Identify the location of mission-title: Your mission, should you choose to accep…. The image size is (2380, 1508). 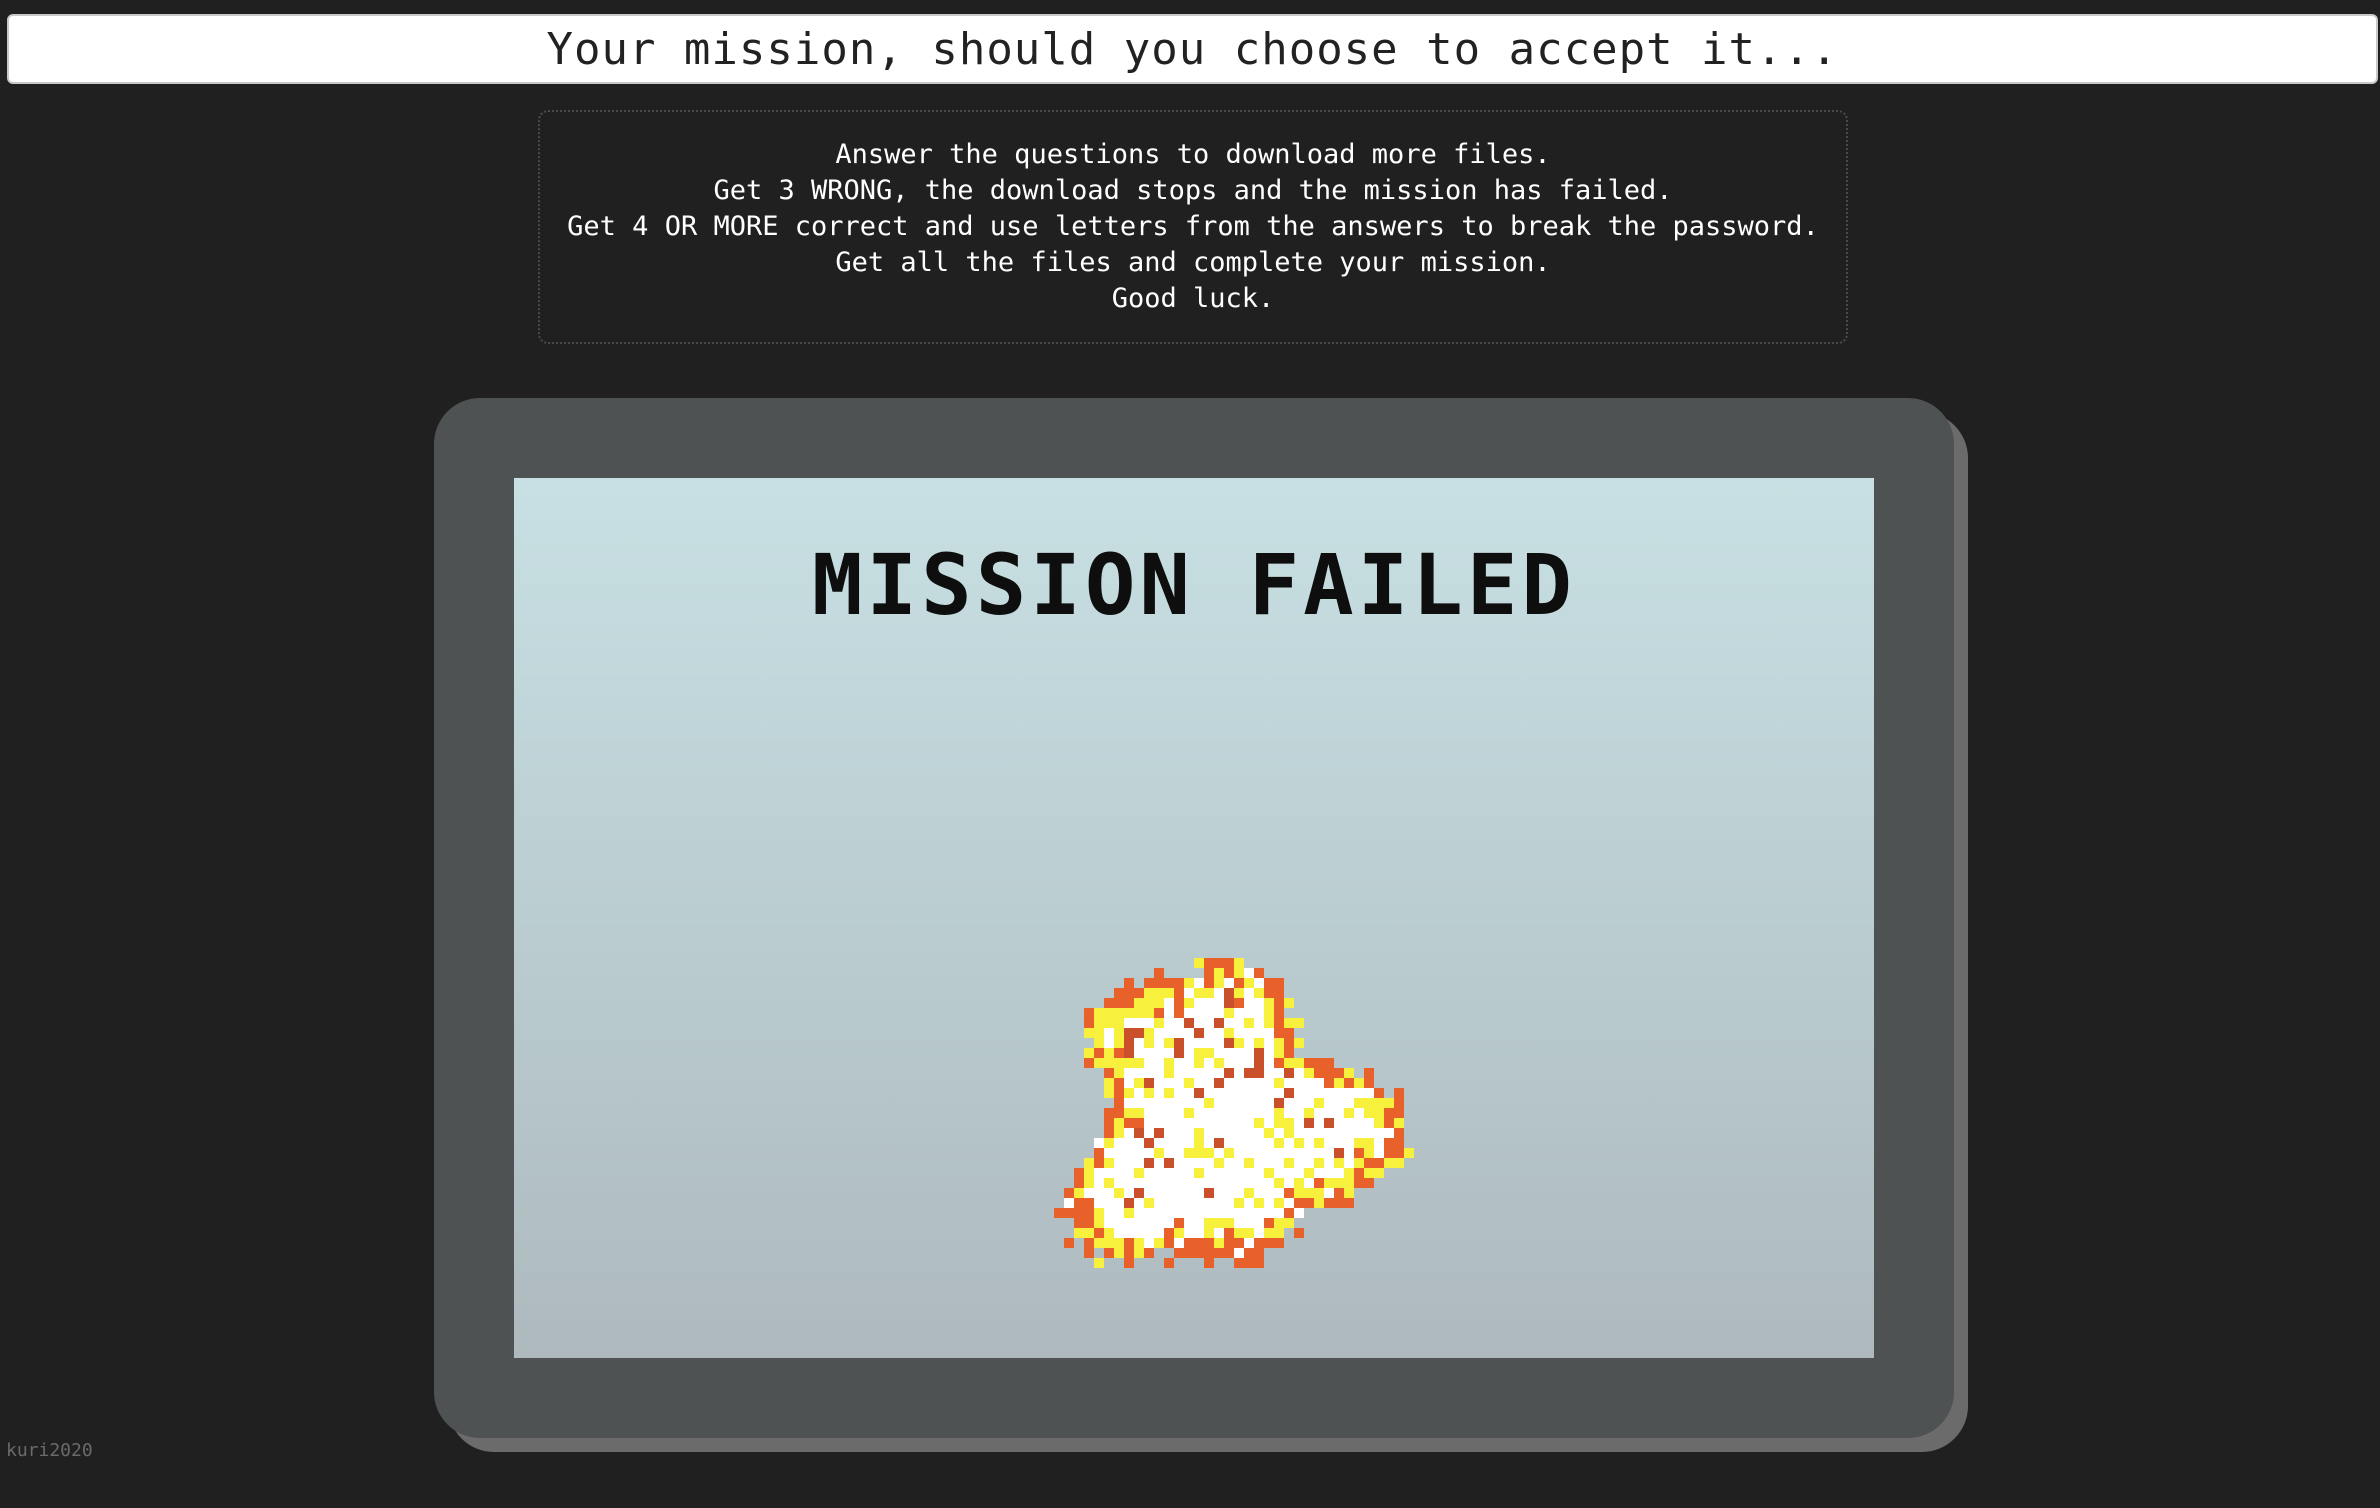
(1192, 49).